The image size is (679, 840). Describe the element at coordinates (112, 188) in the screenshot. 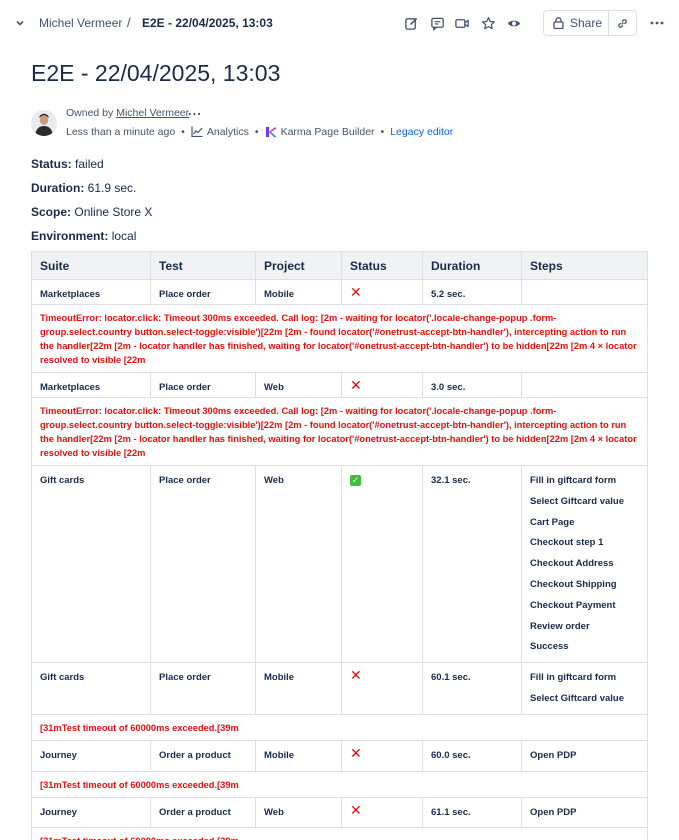

I see `field-value: 61.9 sec.` at that location.